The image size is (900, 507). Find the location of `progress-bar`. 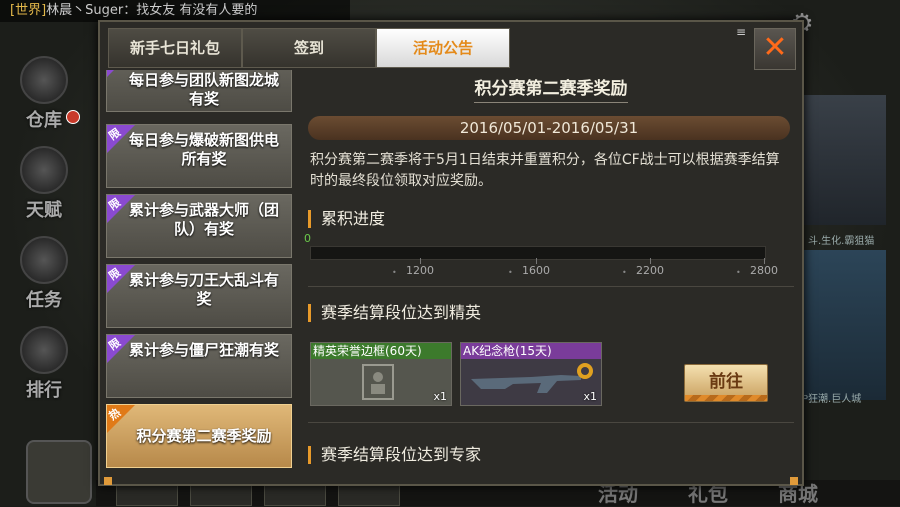

progress-bar is located at coordinates (538, 253).